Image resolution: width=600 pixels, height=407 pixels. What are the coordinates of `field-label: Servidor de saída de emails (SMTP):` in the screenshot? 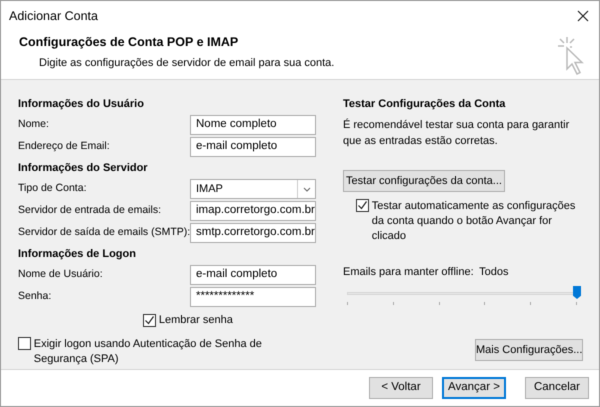 It's located at (104, 232).